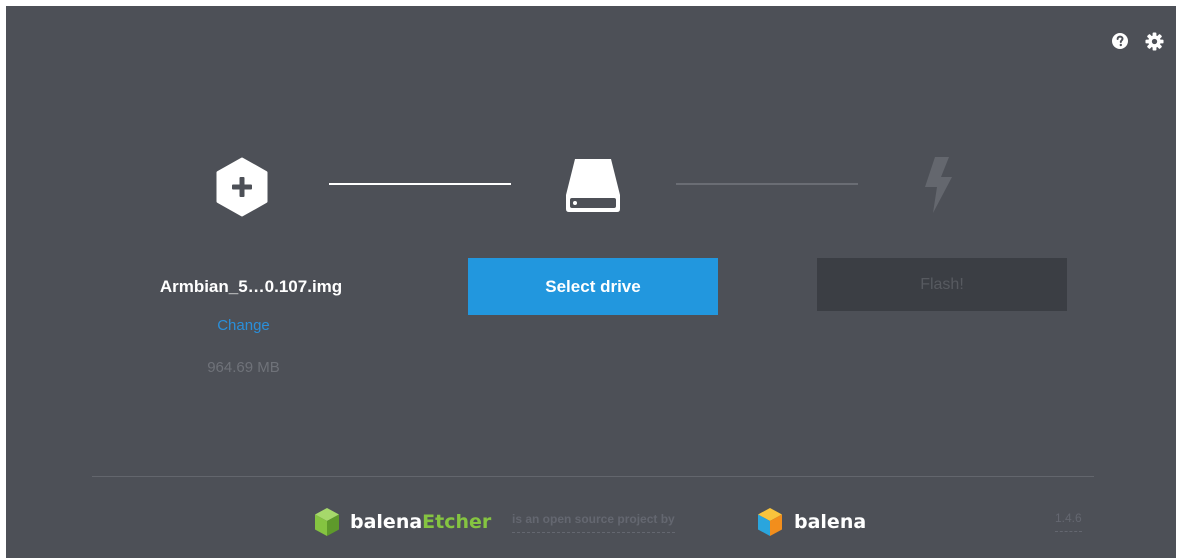 The image size is (1178, 558). I want to click on top-toolbar, so click(1137, 41).